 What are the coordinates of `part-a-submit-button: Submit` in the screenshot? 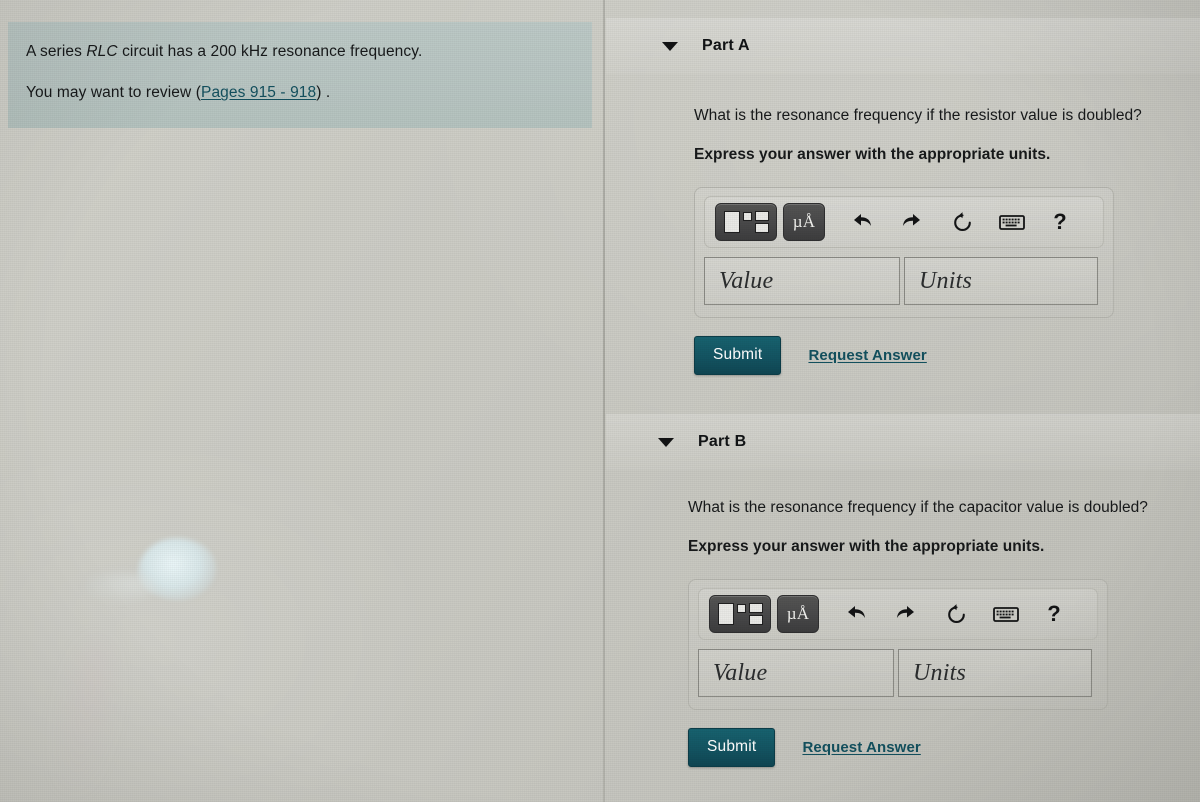 It's located at (738, 356).